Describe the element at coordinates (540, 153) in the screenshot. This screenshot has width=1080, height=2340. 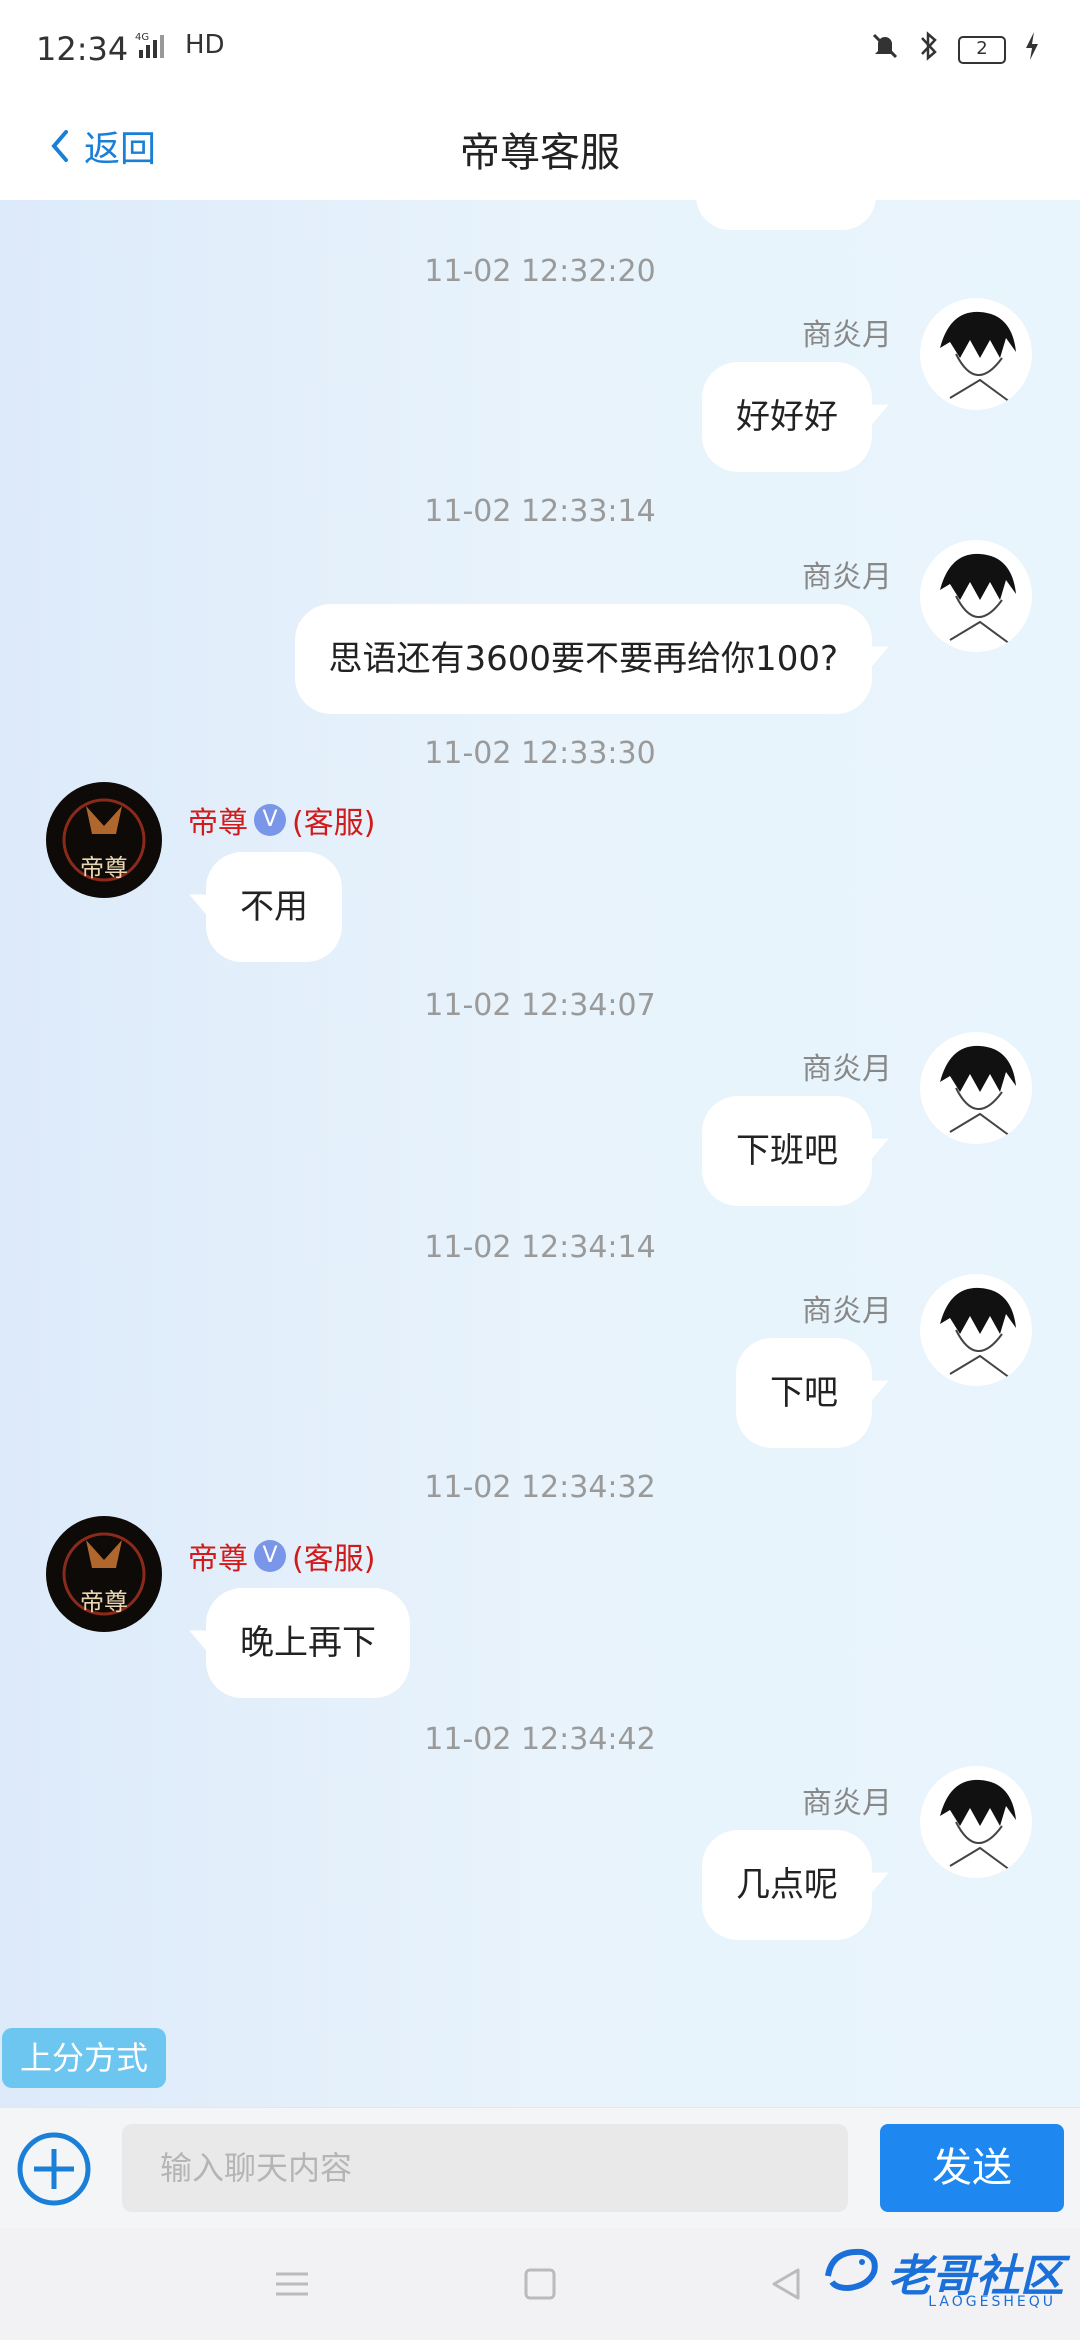
I see `page-title: 帝尊客服` at that location.